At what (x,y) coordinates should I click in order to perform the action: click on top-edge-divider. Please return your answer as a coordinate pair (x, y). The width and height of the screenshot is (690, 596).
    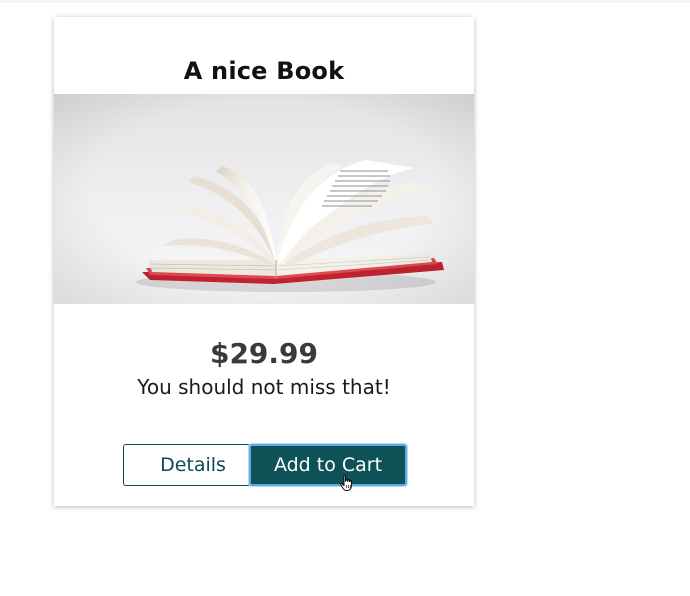
    Looking at the image, I should click on (345, 1).